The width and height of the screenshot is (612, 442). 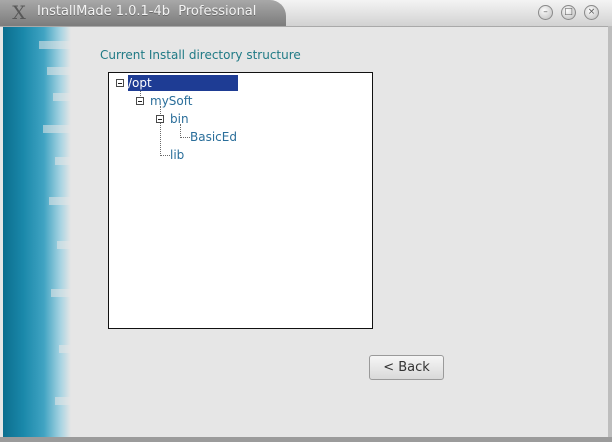 I want to click on page-heading: Current Install directory structure, so click(x=200, y=55).